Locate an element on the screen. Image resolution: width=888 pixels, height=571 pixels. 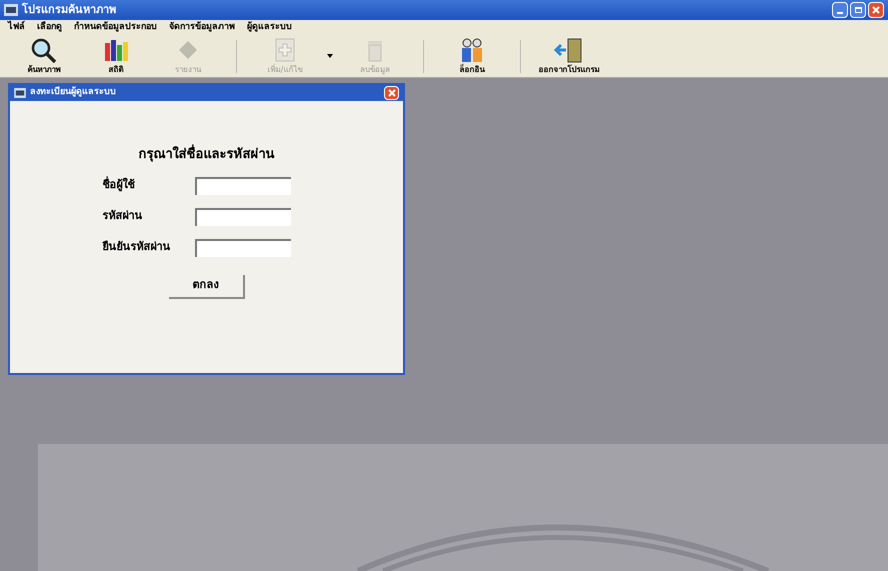
minimize-button is located at coordinates (840, 10).